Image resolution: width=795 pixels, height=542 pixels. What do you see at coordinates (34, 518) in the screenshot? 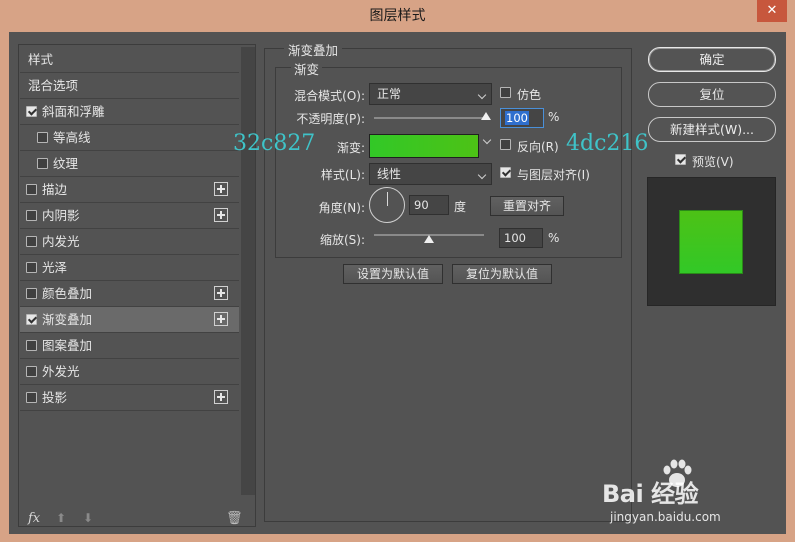
I see `fx-icon: fx` at bounding box center [34, 518].